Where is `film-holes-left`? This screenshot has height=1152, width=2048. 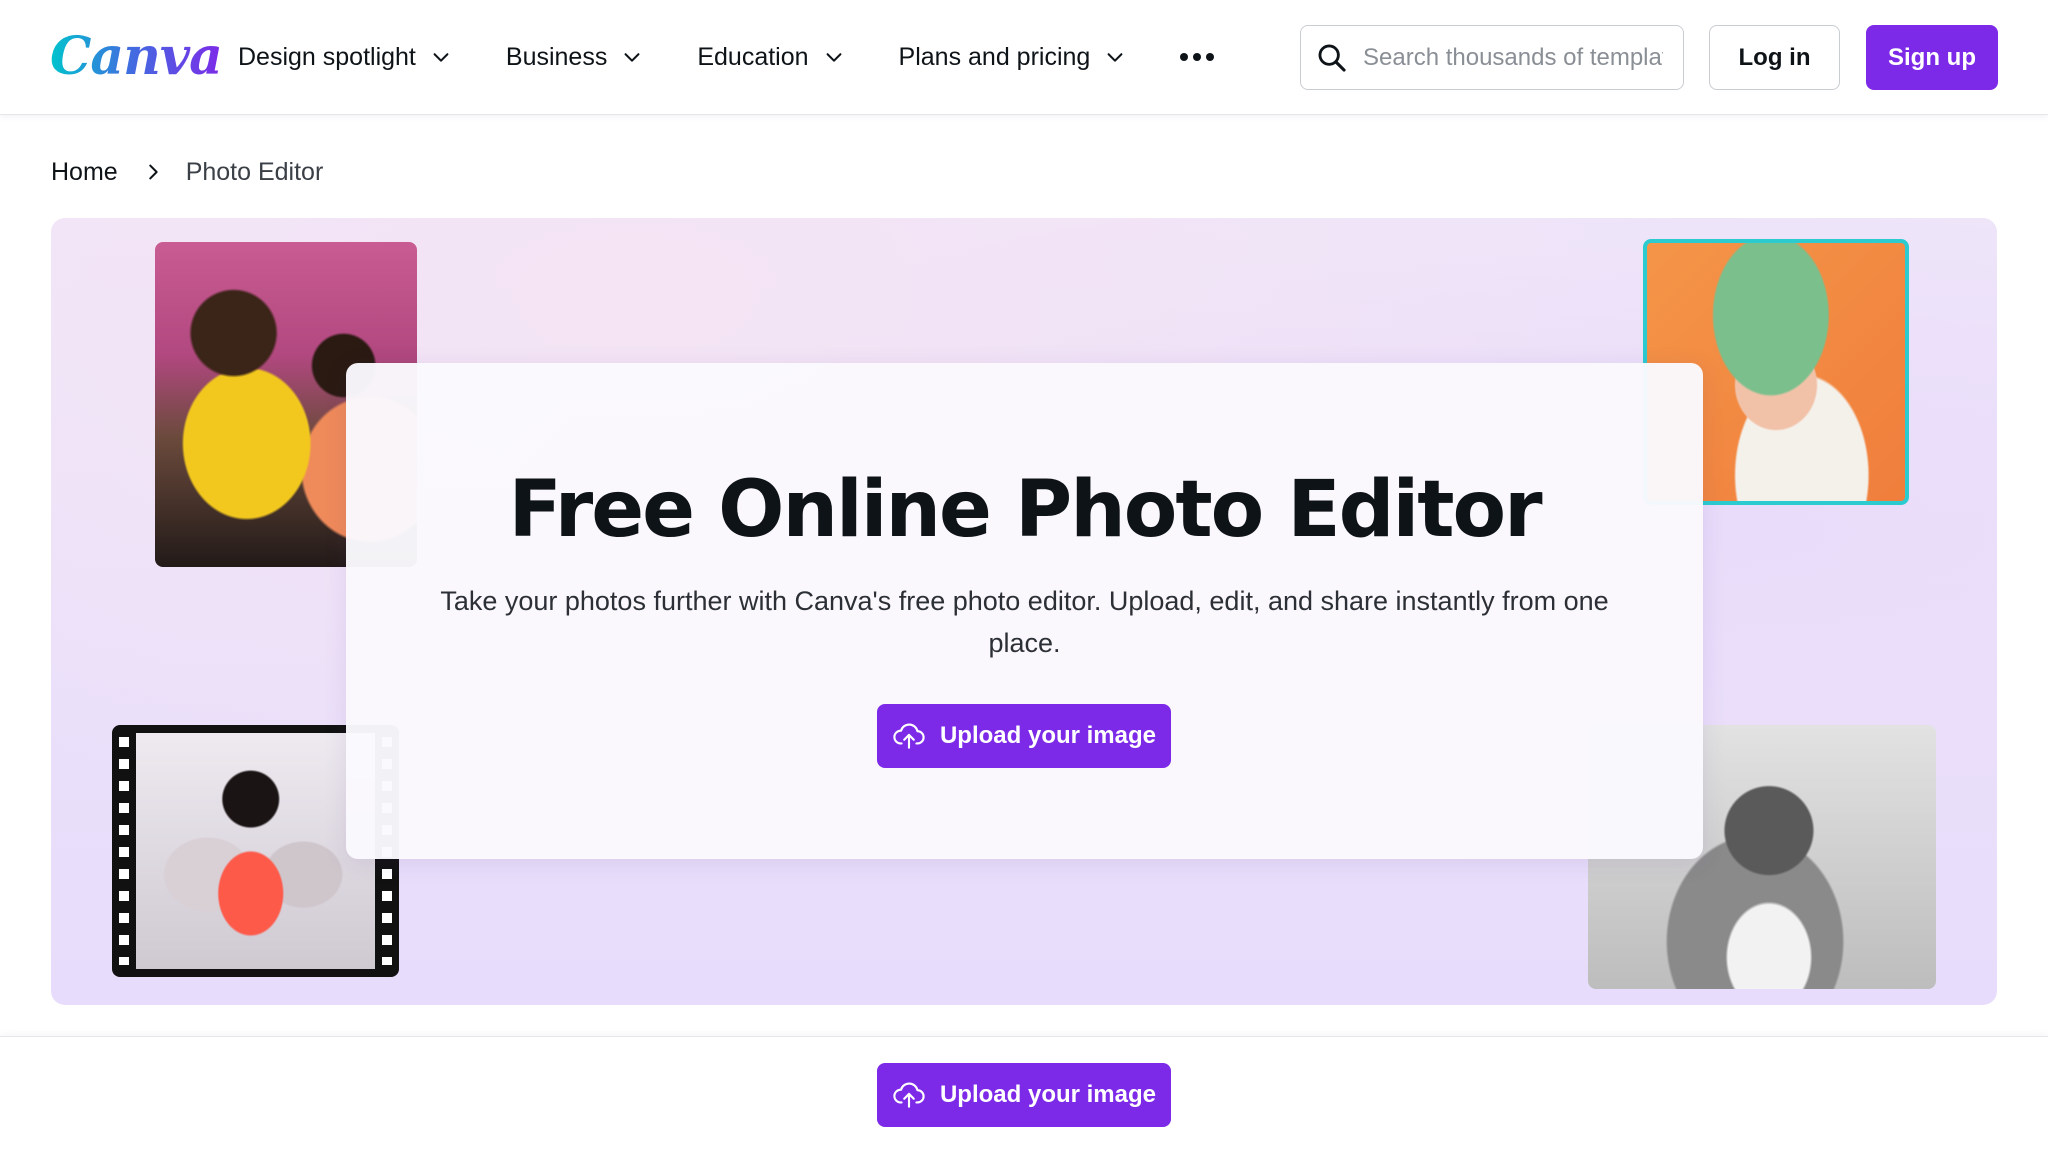 film-holes-left is located at coordinates (124, 851).